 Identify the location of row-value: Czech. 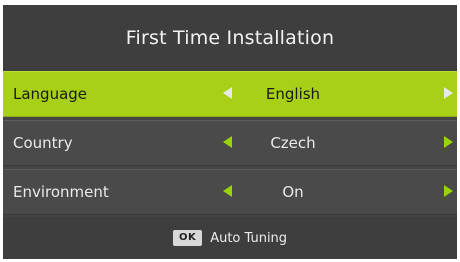
(293, 143).